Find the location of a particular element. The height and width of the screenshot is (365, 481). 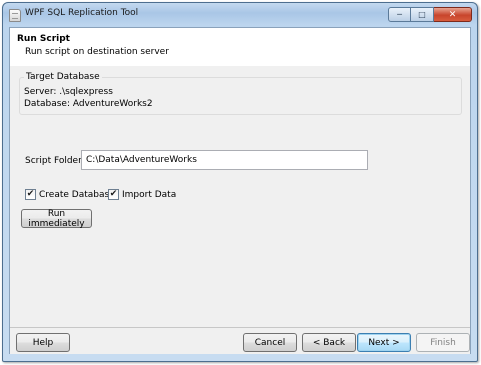

create-database-option: ✔ Create Database is located at coordinates (70, 194).